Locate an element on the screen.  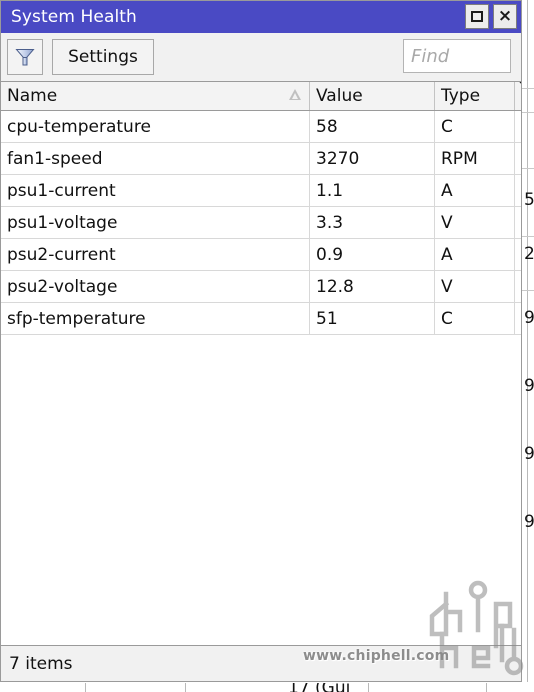
funnel-icon is located at coordinates (25, 57).